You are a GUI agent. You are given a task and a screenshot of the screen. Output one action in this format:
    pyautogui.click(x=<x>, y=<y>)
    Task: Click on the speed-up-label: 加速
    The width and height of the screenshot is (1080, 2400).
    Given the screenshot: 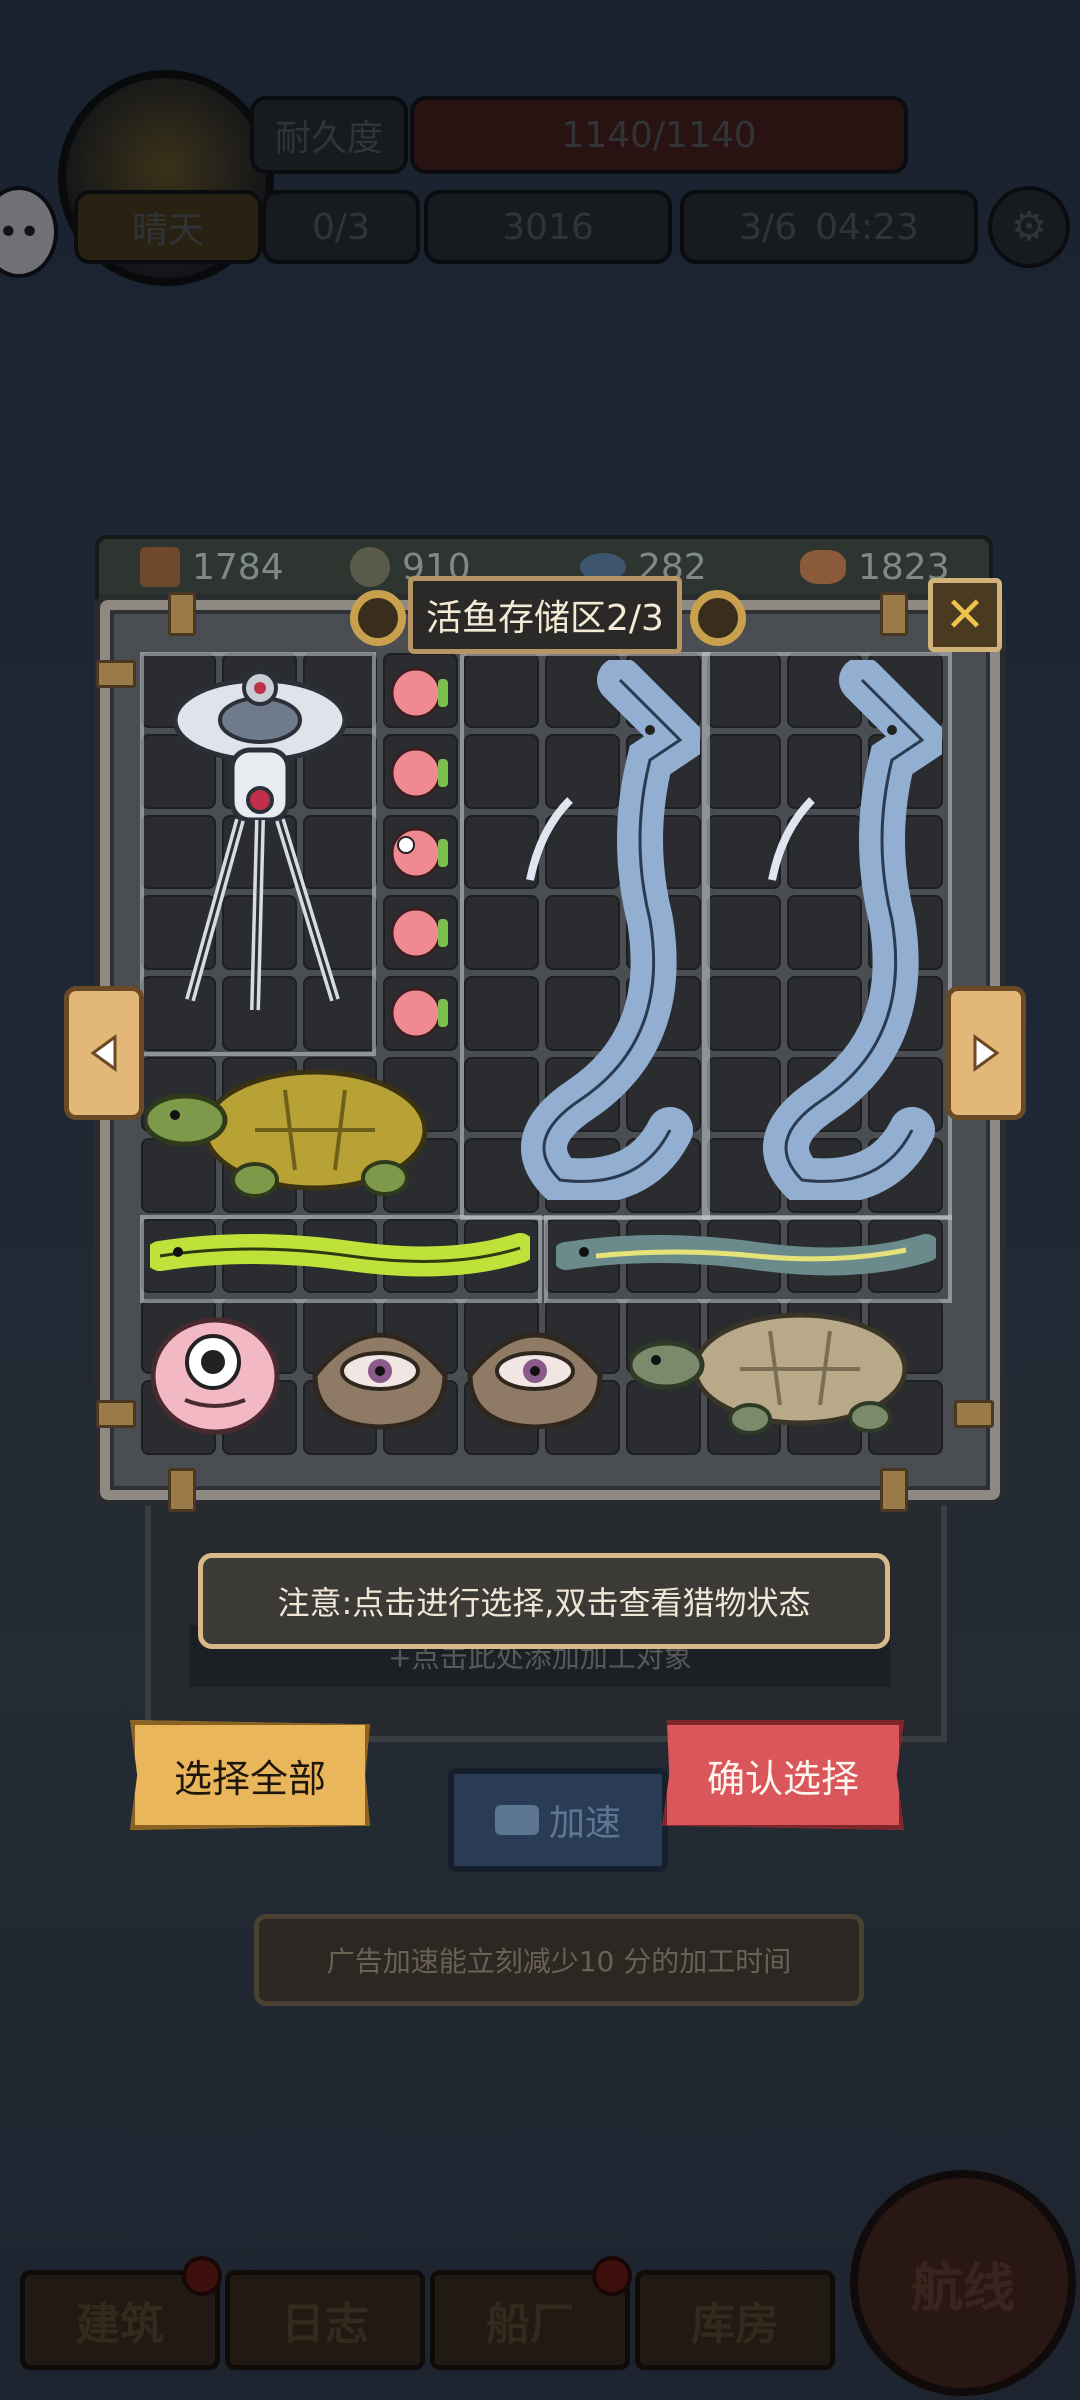 What is the action you would take?
    pyautogui.click(x=584, y=1823)
    